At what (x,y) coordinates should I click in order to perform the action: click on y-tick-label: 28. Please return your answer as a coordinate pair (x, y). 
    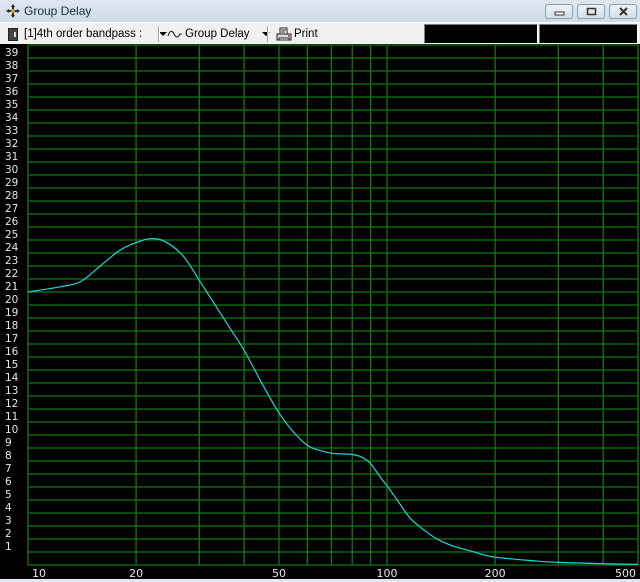
    Looking at the image, I should click on (11, 196).